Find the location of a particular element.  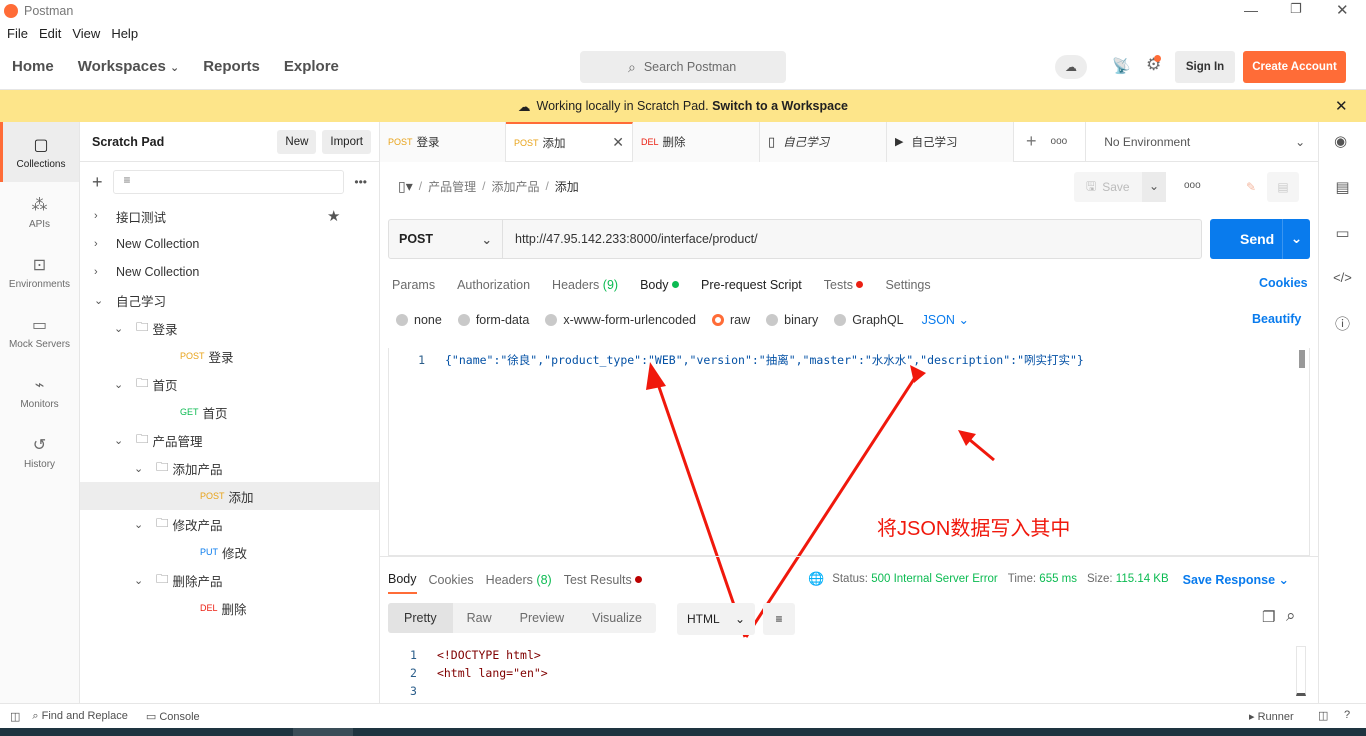

nav-explore: Explore is located at coordinates (311, 66).